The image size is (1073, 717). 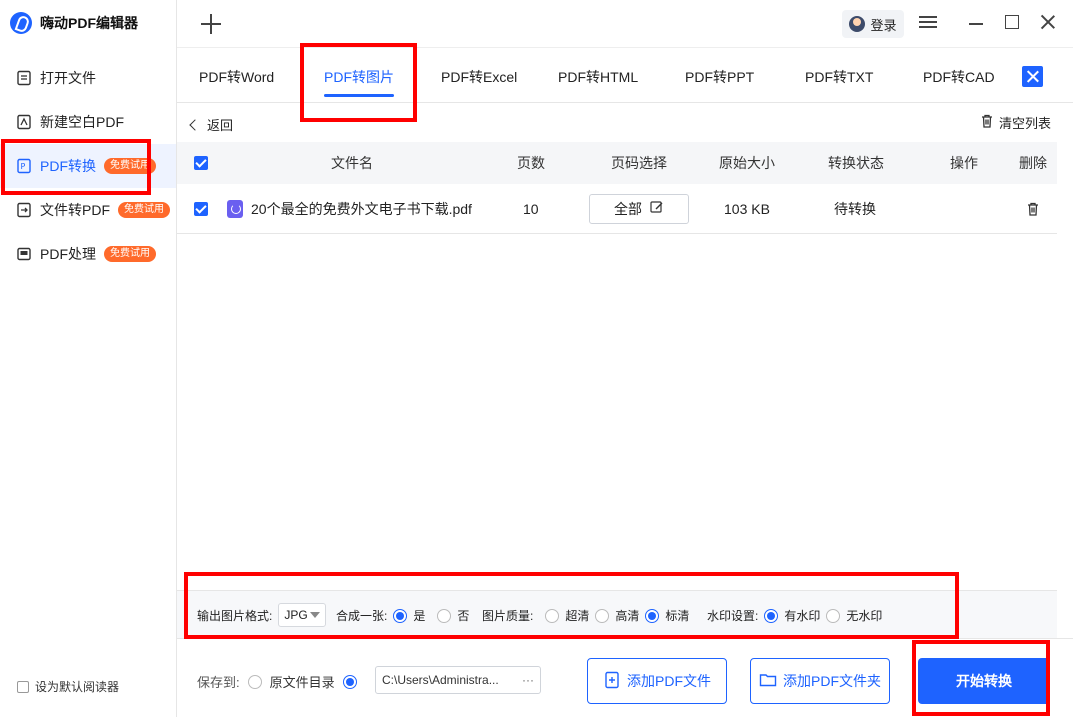 I want to click on table-row: 20个最全的免费外文电子书下载.pdf 10 全部 103 KB 待转换, so click(x=617, y=209).